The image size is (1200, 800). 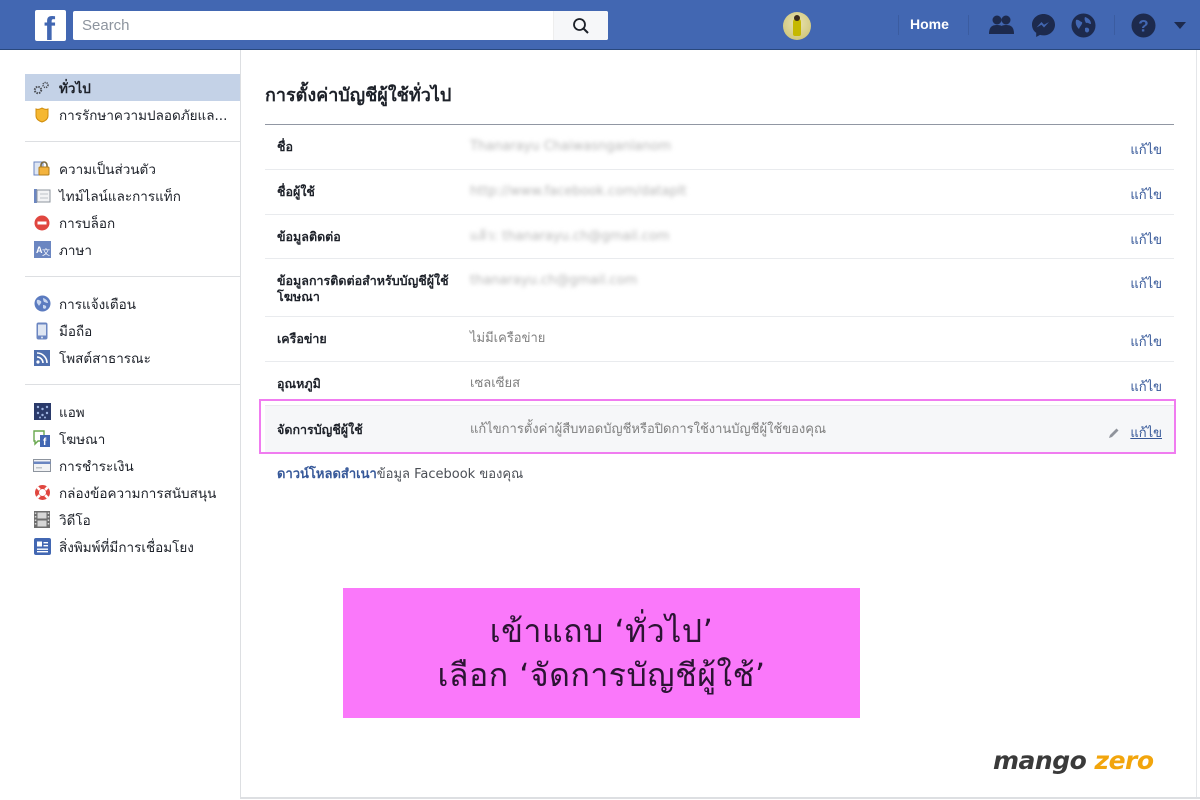 What do you see at coordinates (578, 191) in the screenshot?
I see `row-value: http://www.facebook.com/dataplt` at bounding box center [578, 191].